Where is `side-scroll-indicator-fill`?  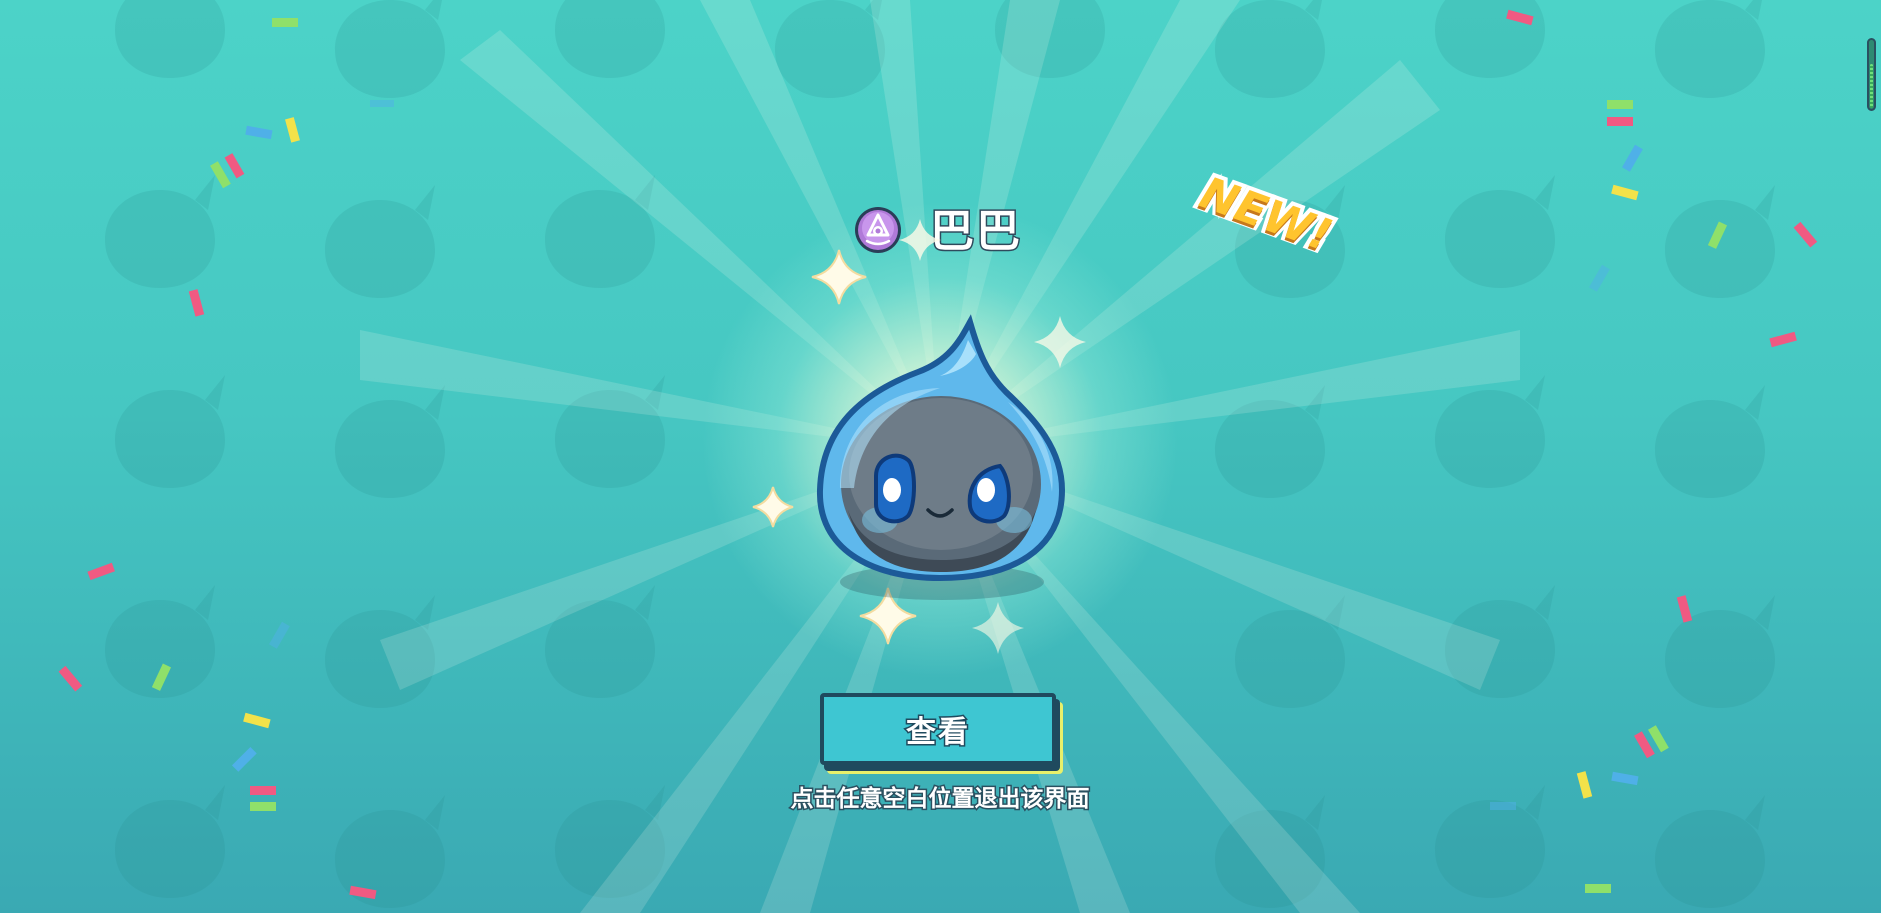
side-scroll-indicator-fill is located at coordinates (1871, 86).